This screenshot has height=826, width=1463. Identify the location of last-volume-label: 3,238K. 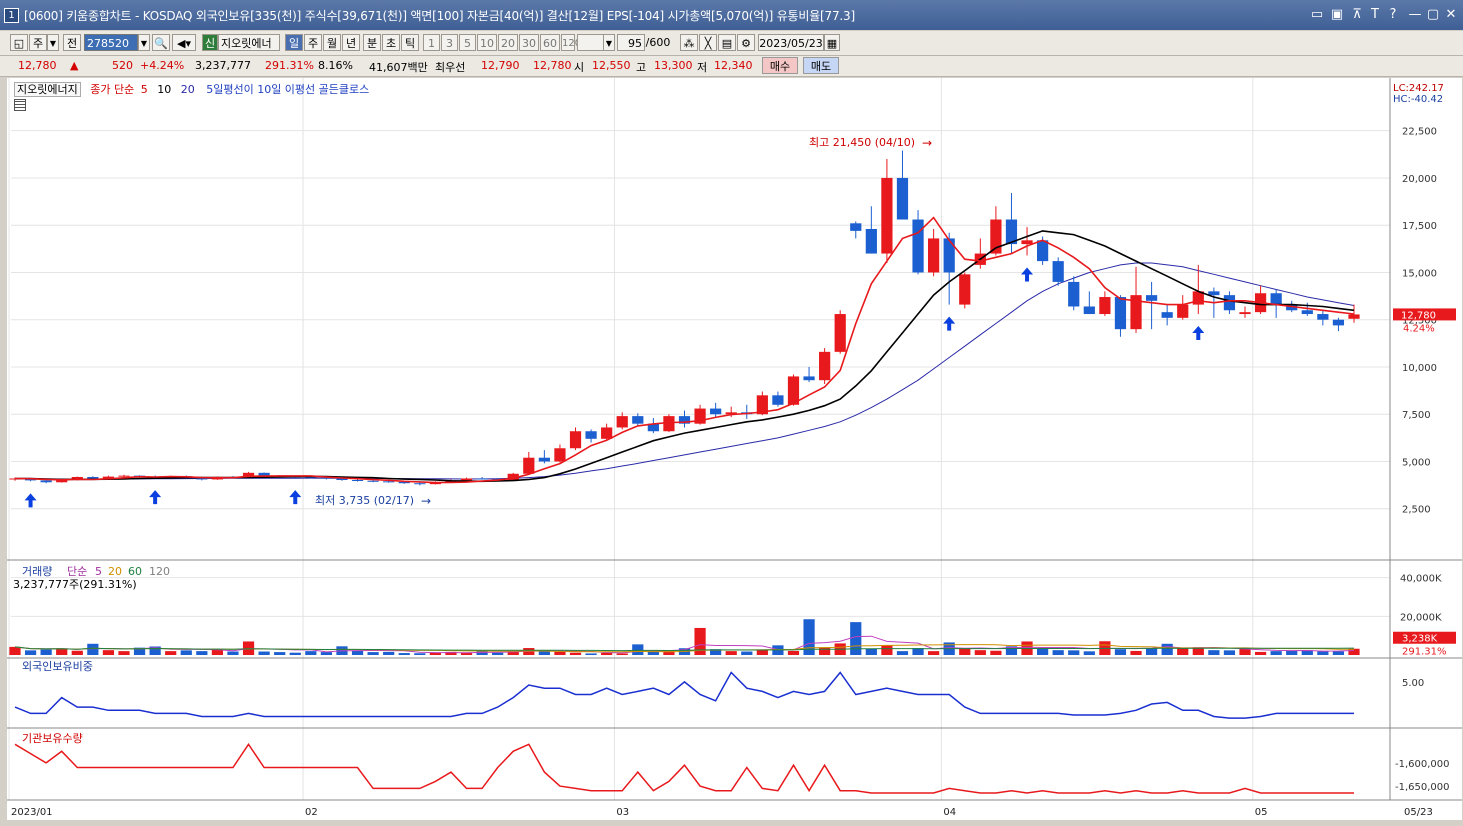
(1420, 639).